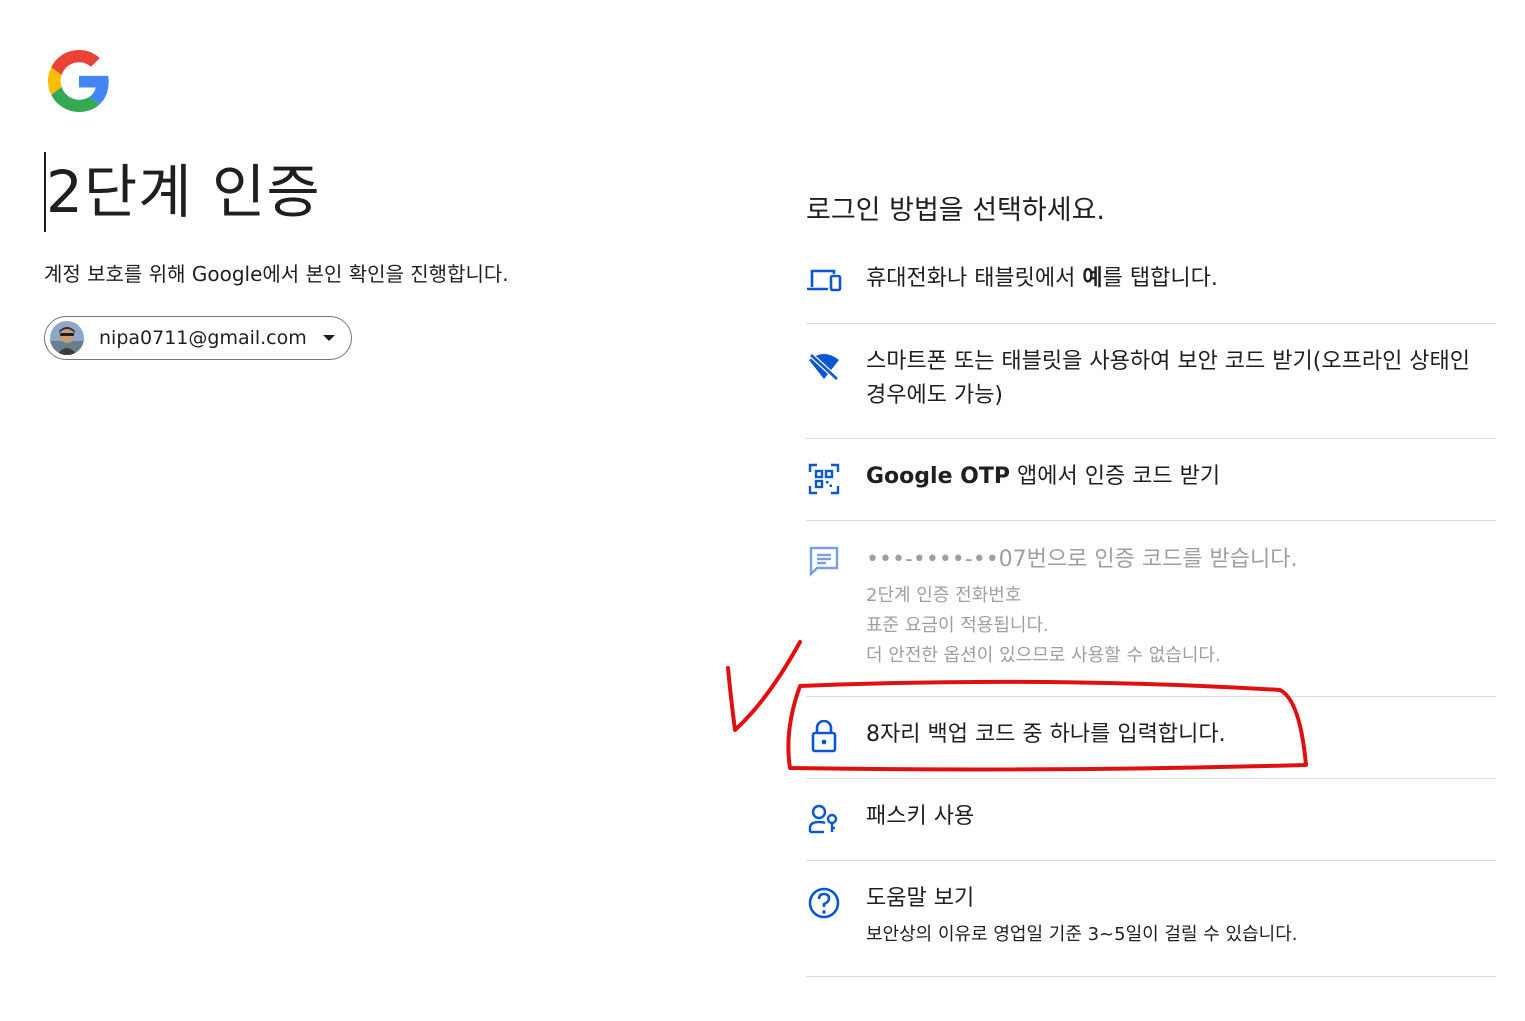 This screenshot has height=1021, width=1525. I want to click on qr-code-icon, so click(824, 479).